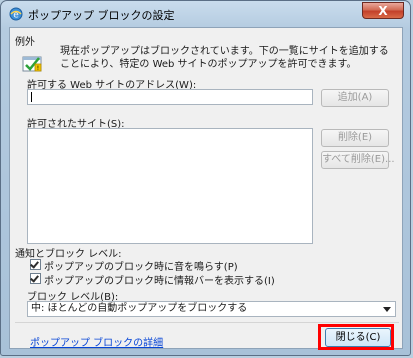 The width and height of the screenshot is (413, 358). What do you see at coordinates (35, 278) in the screenshot?
I see `infobar-checkbox` at bounding box center [35, 278].